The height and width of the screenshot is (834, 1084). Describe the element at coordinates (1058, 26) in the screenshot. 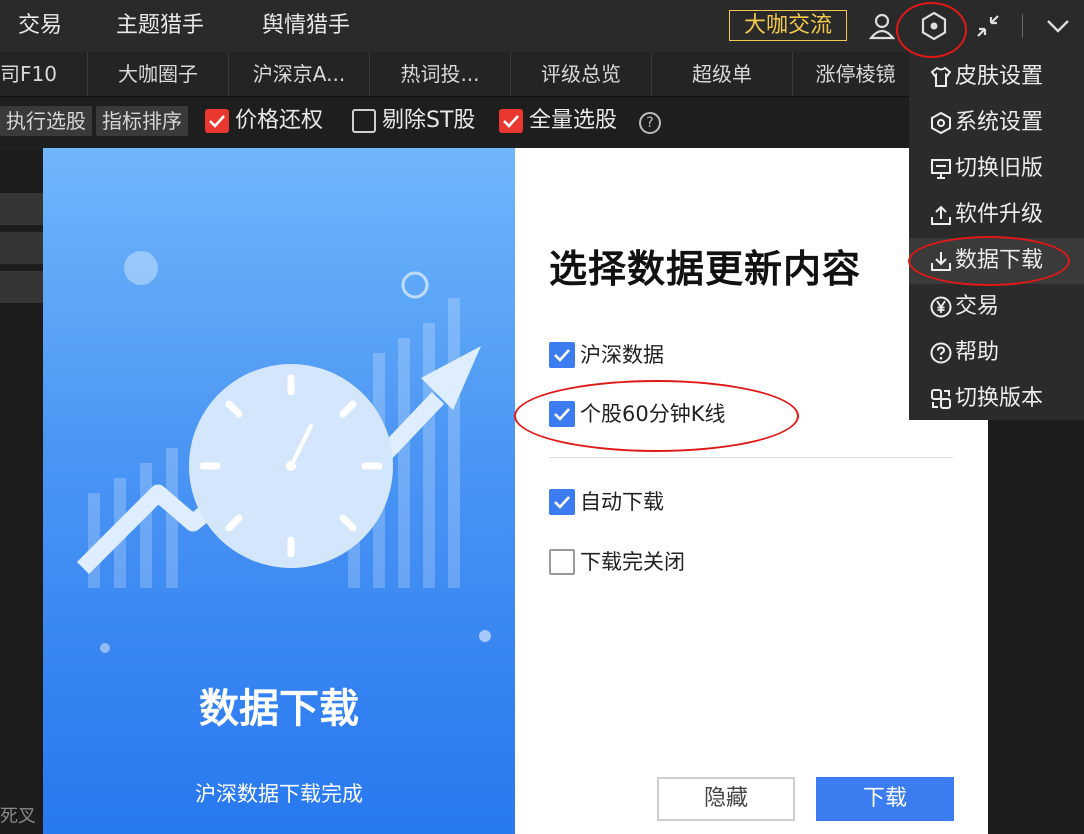

I see `chevron-down-icon` at that location.